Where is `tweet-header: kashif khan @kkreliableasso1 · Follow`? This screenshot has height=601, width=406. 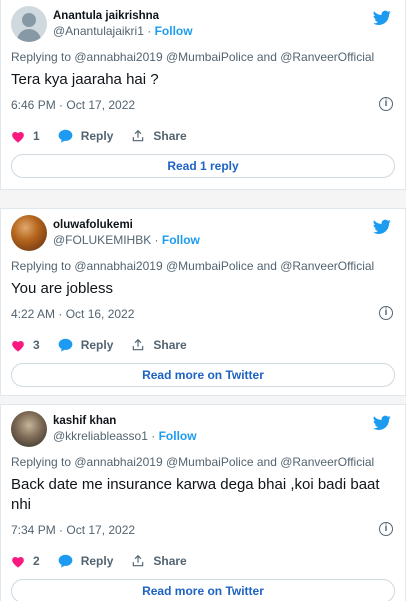 tweet-header: kashif khan @kkreliableasso1 · Follow is located at coordinates (203, 429).